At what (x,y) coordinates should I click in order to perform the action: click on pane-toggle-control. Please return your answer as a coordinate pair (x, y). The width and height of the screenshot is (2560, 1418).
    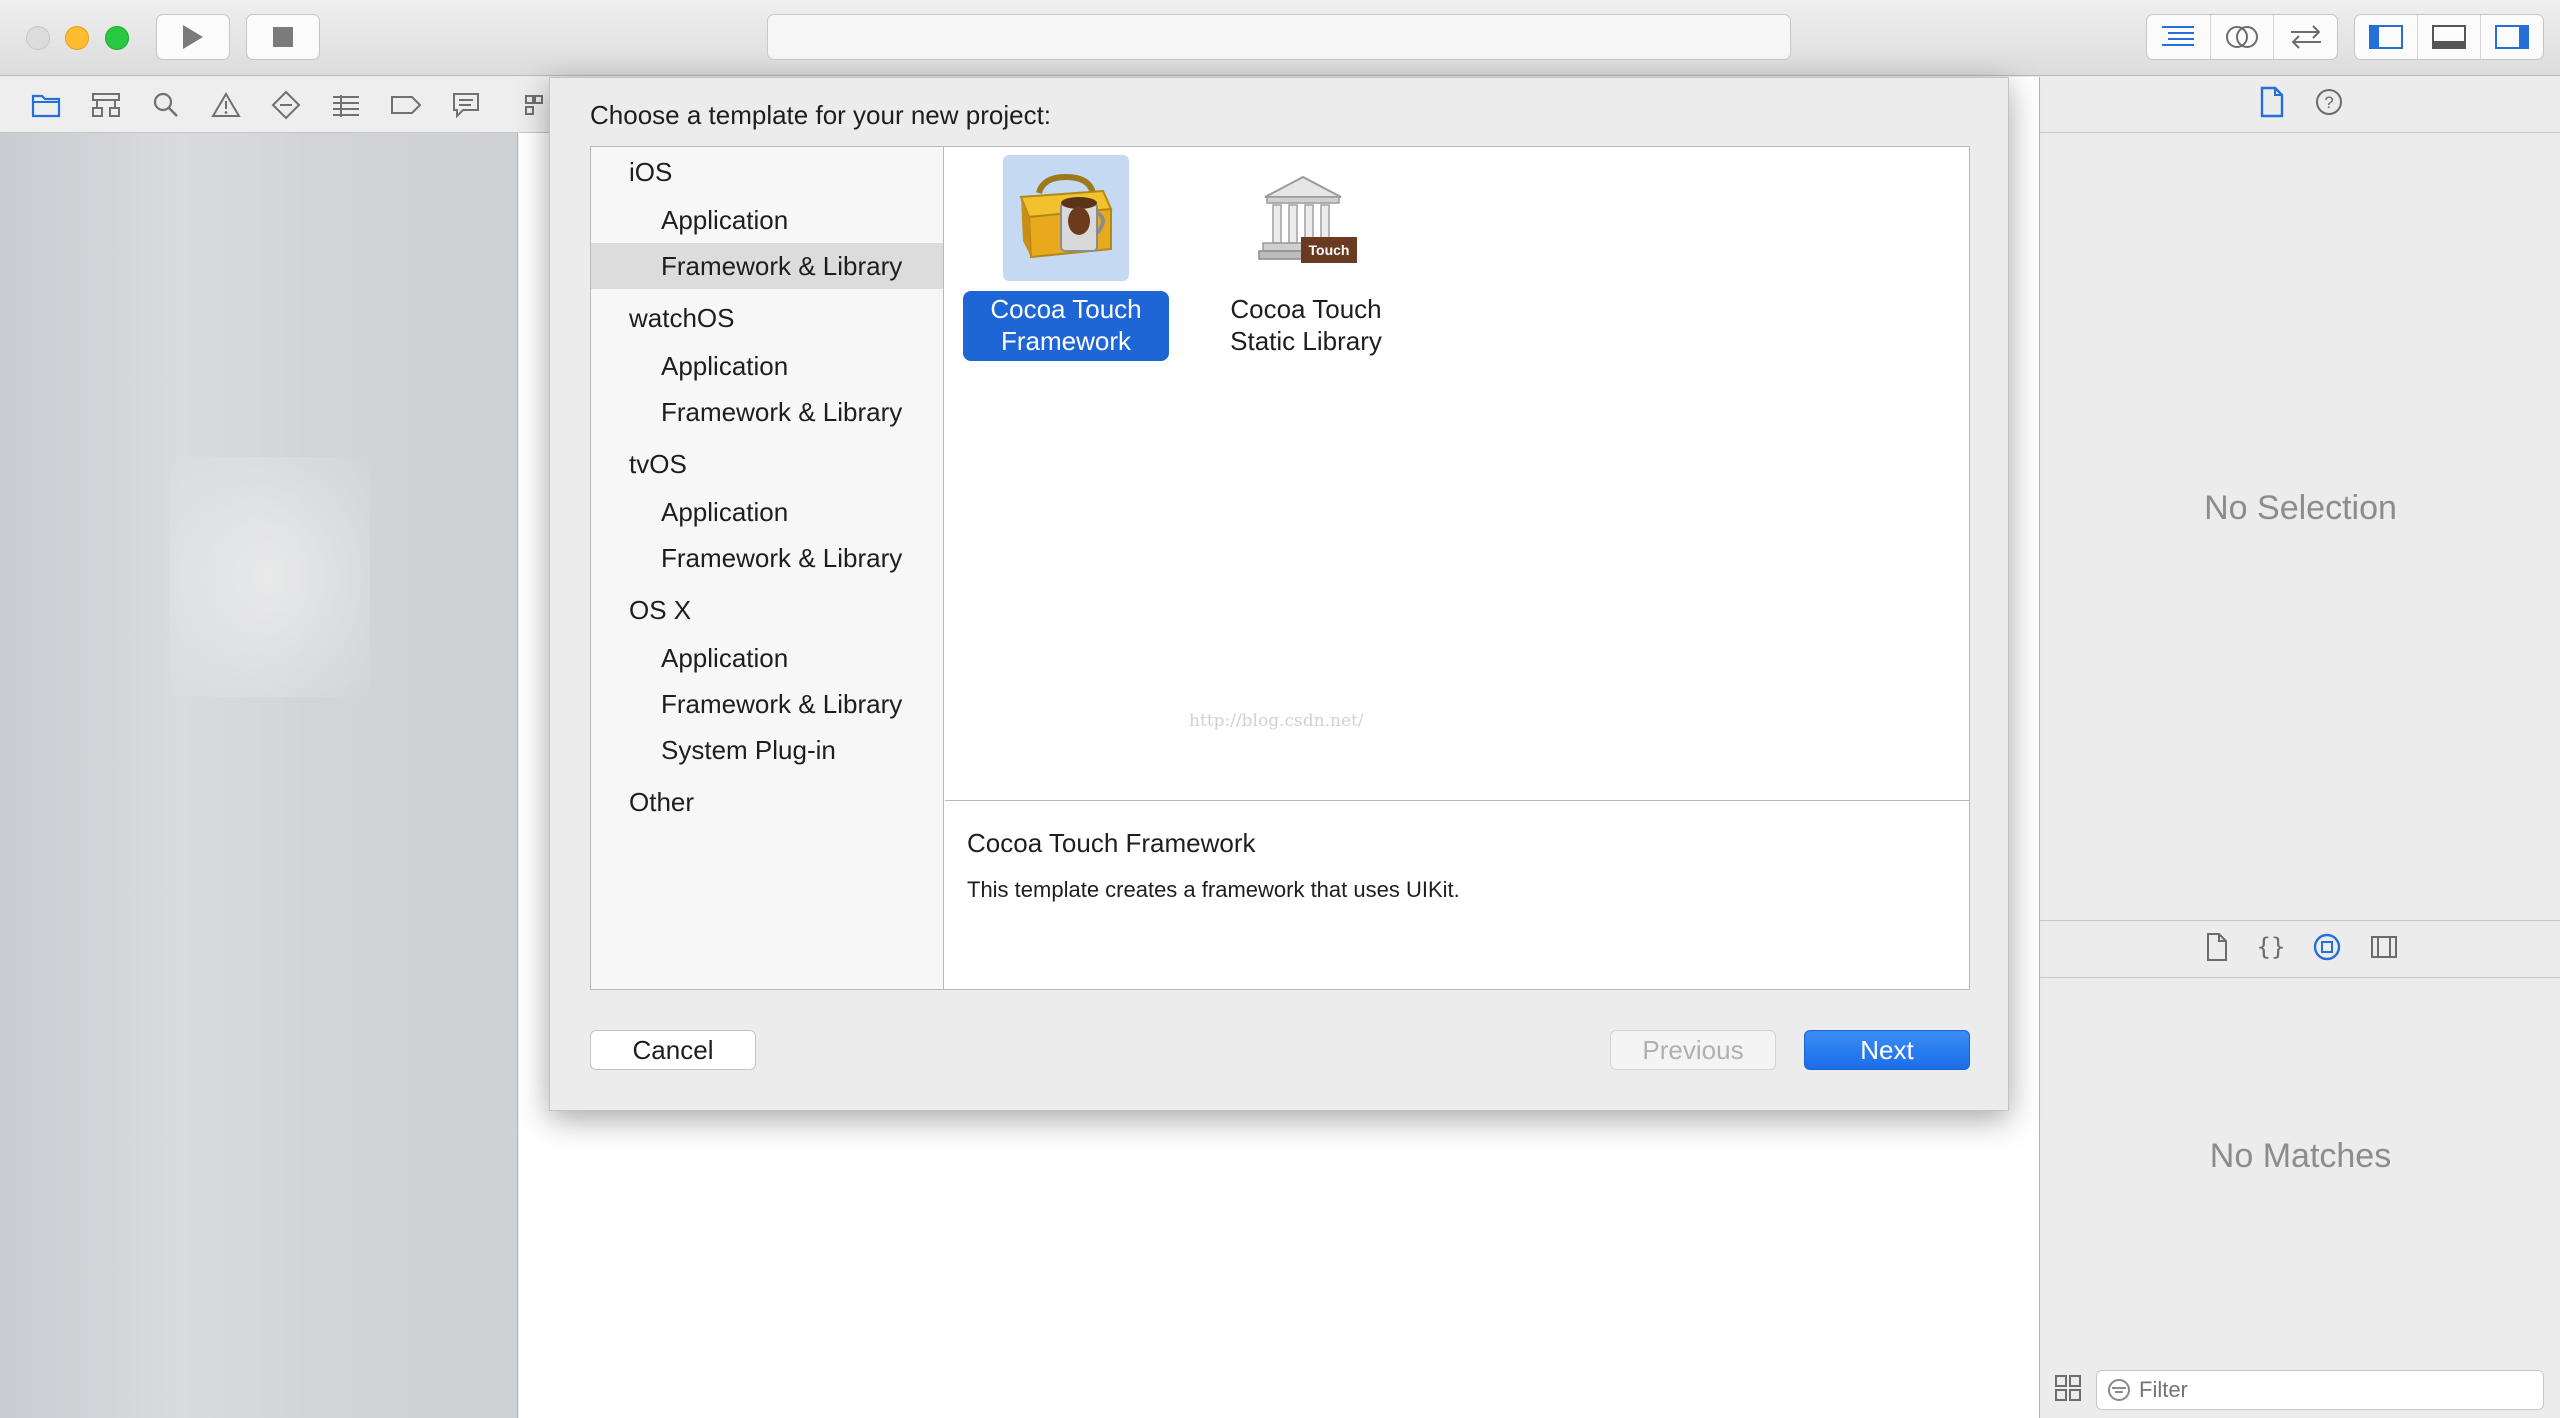
    Looking at the image, I should click on (2449, 37).